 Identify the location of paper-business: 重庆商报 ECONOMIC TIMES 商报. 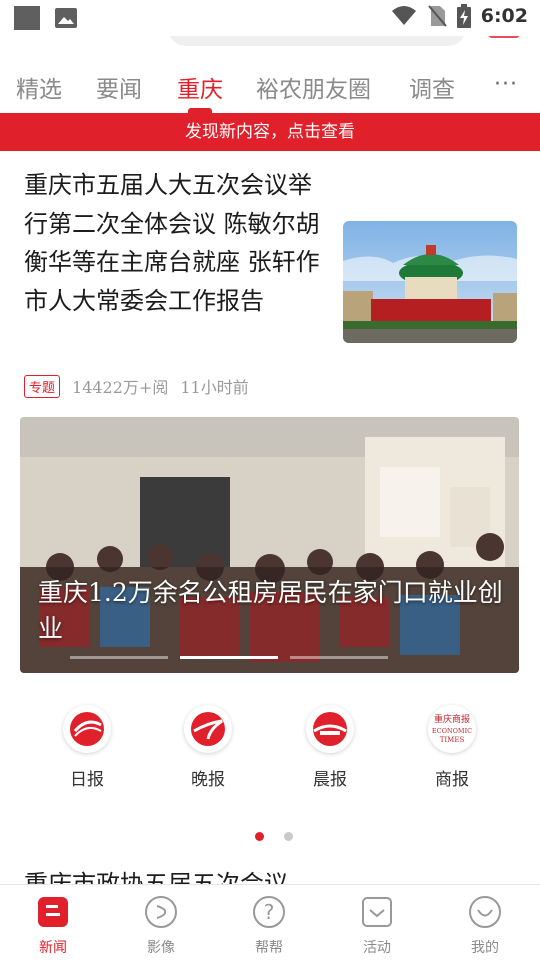
(452, 747).